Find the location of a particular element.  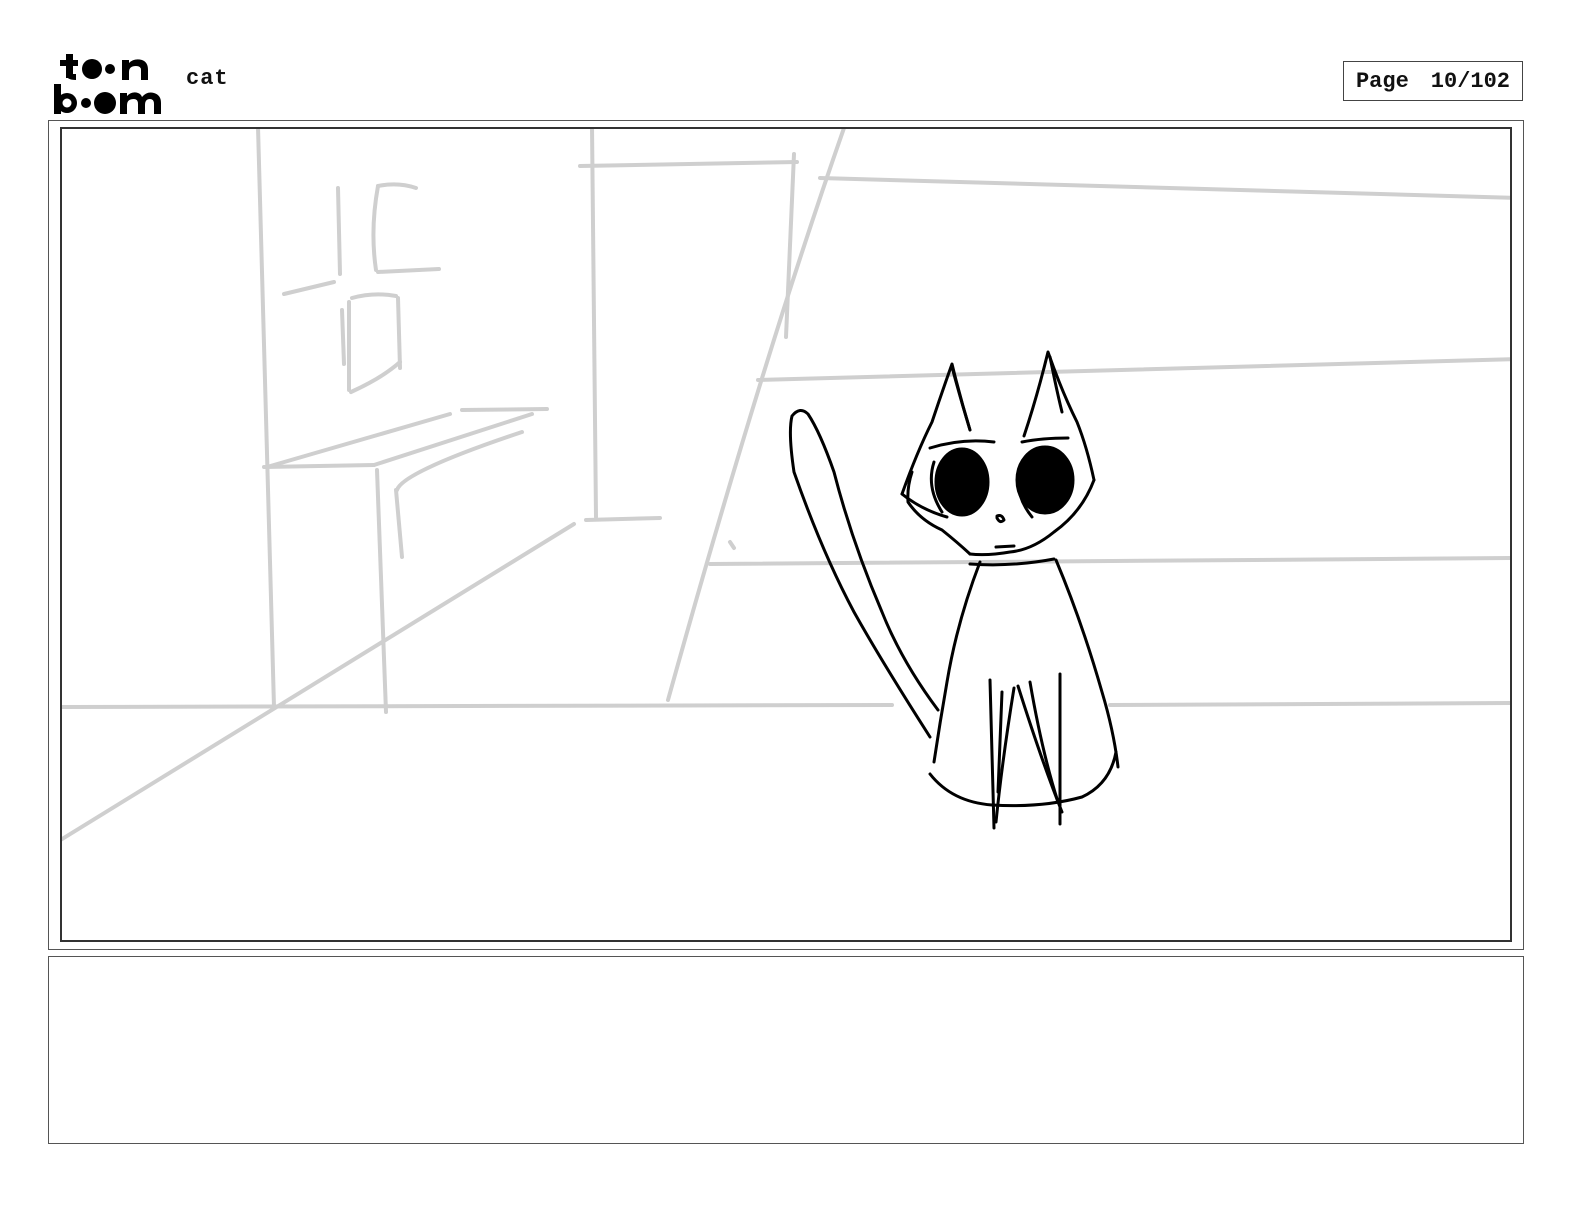

toon-boom-logo: toon boom is located at coordinates (108, 82).